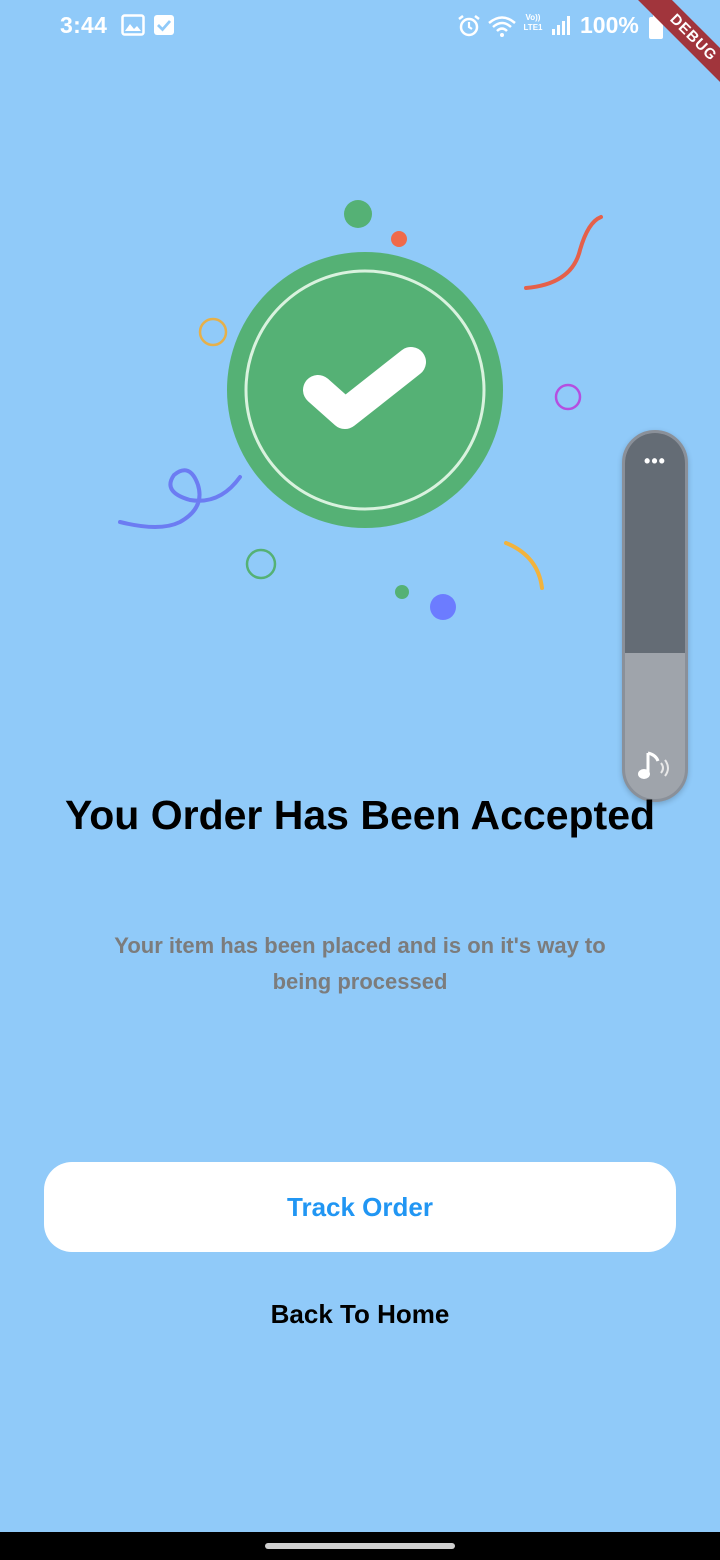 Image resolution: width=720 pixels, height=1560 pixels. What do you see at coordinates (180, 498) in the screenshot?
I see `confetti-loop-blue` at bounding box center [180, 498].